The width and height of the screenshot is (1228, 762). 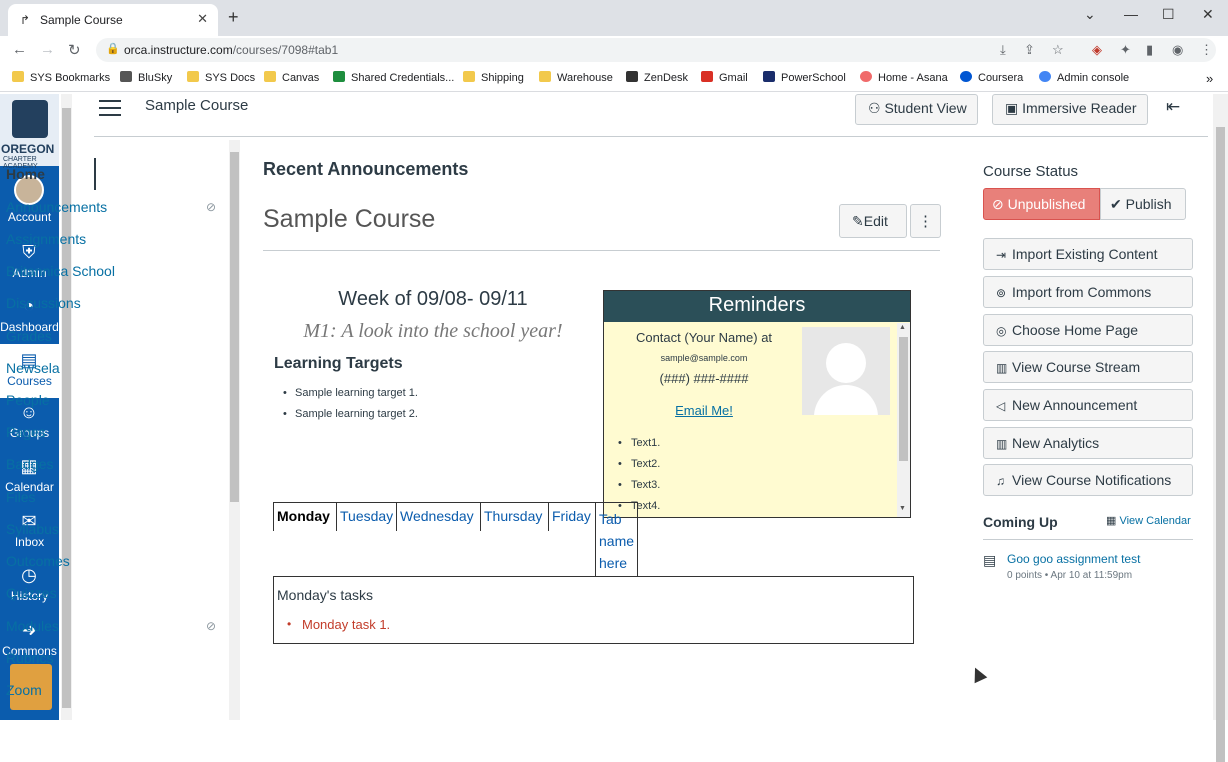 What do you see at coordinates (1001, 331) in the screenshot?
I see `target-icon: ◎` at bounding box center [1001, 331].